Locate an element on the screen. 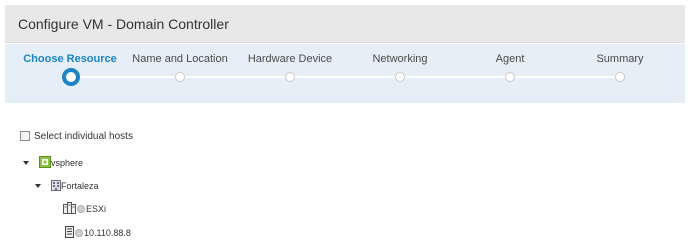  step-name-and-location: Name and Location is located at coordinates (180, 73).